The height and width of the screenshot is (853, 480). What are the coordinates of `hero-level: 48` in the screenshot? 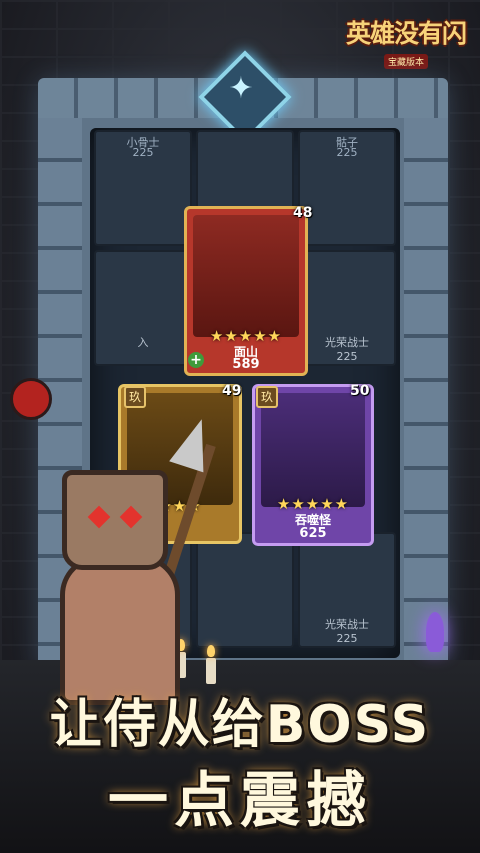 It's located at (303, 213).